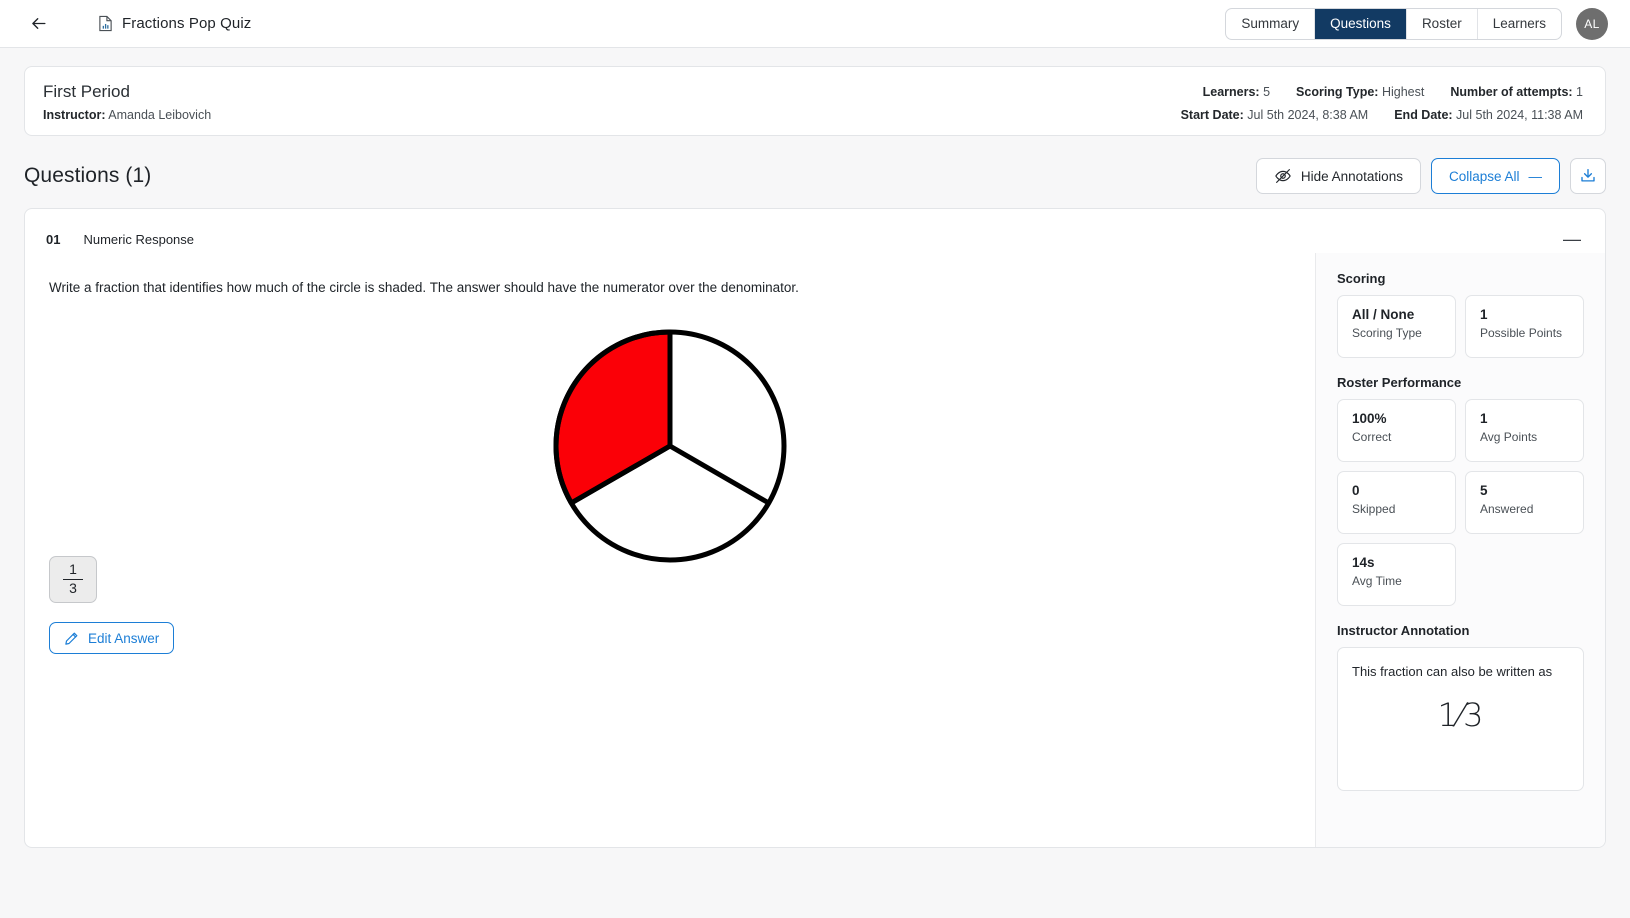 The height and width of the screenshot is (918, 1630). Describe the element at coordinates (1351, 176) in the screenshot. I see `hide-annotations-label: Hide Annotations` at that location.